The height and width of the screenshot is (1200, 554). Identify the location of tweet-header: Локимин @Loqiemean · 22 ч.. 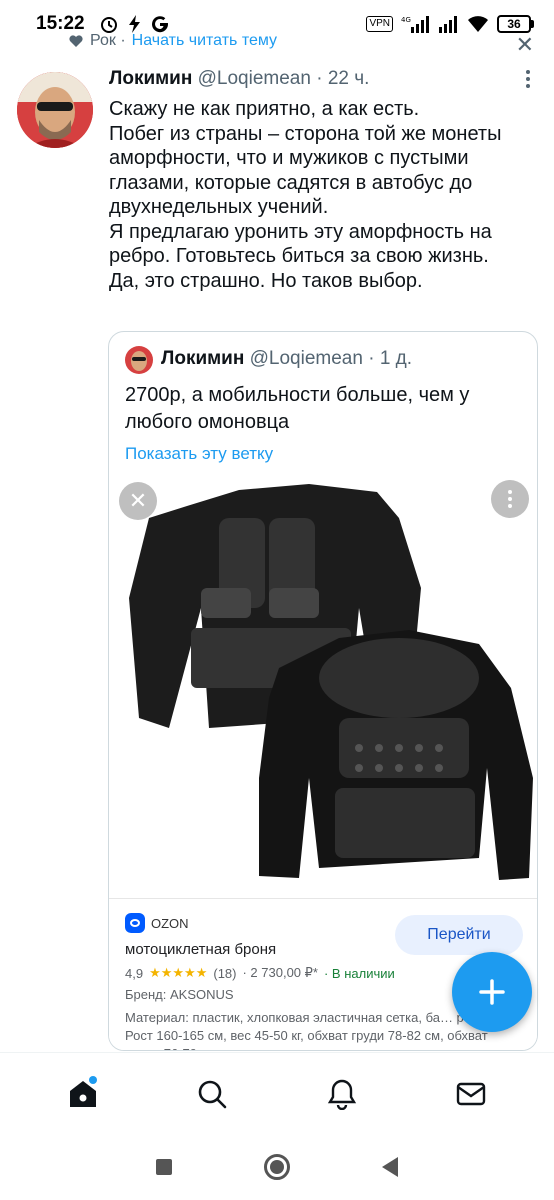
(301, 79).